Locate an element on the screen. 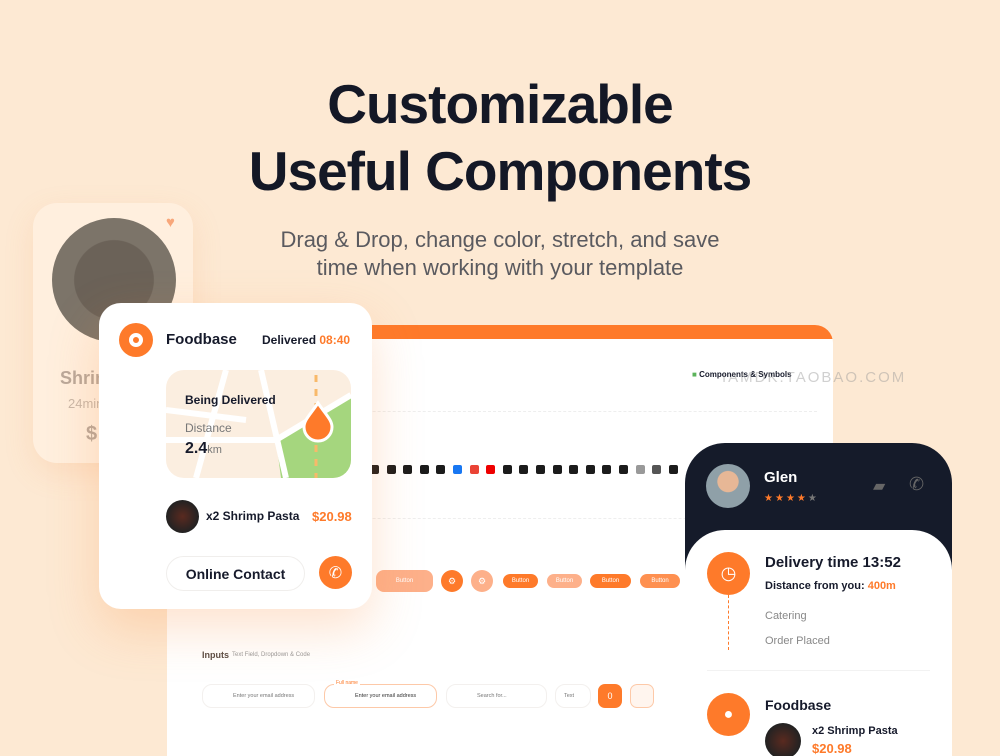 This screenshot has height=756, width=1000. distance-label: Distance is located at coordinates (208, 428).